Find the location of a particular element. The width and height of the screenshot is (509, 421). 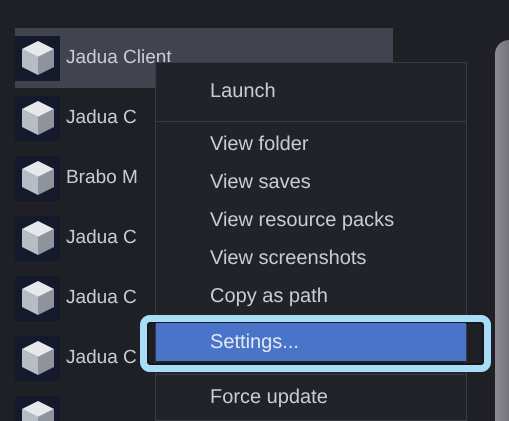

instance-name: Brabo M is located at coordinates (102, 178).